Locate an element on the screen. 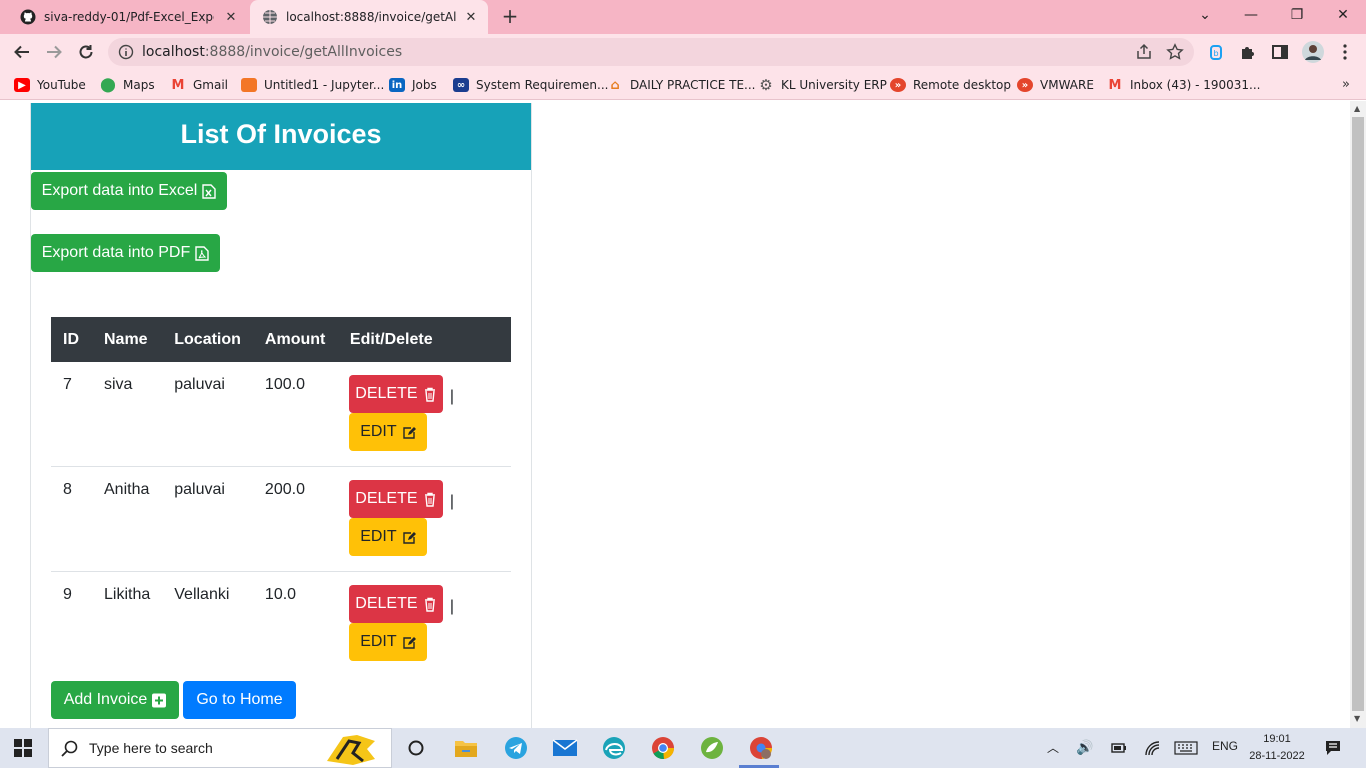 Image resolution: width=1366 pixels, height=768 pixels. star-icon is located at coordinates (1175, 52).